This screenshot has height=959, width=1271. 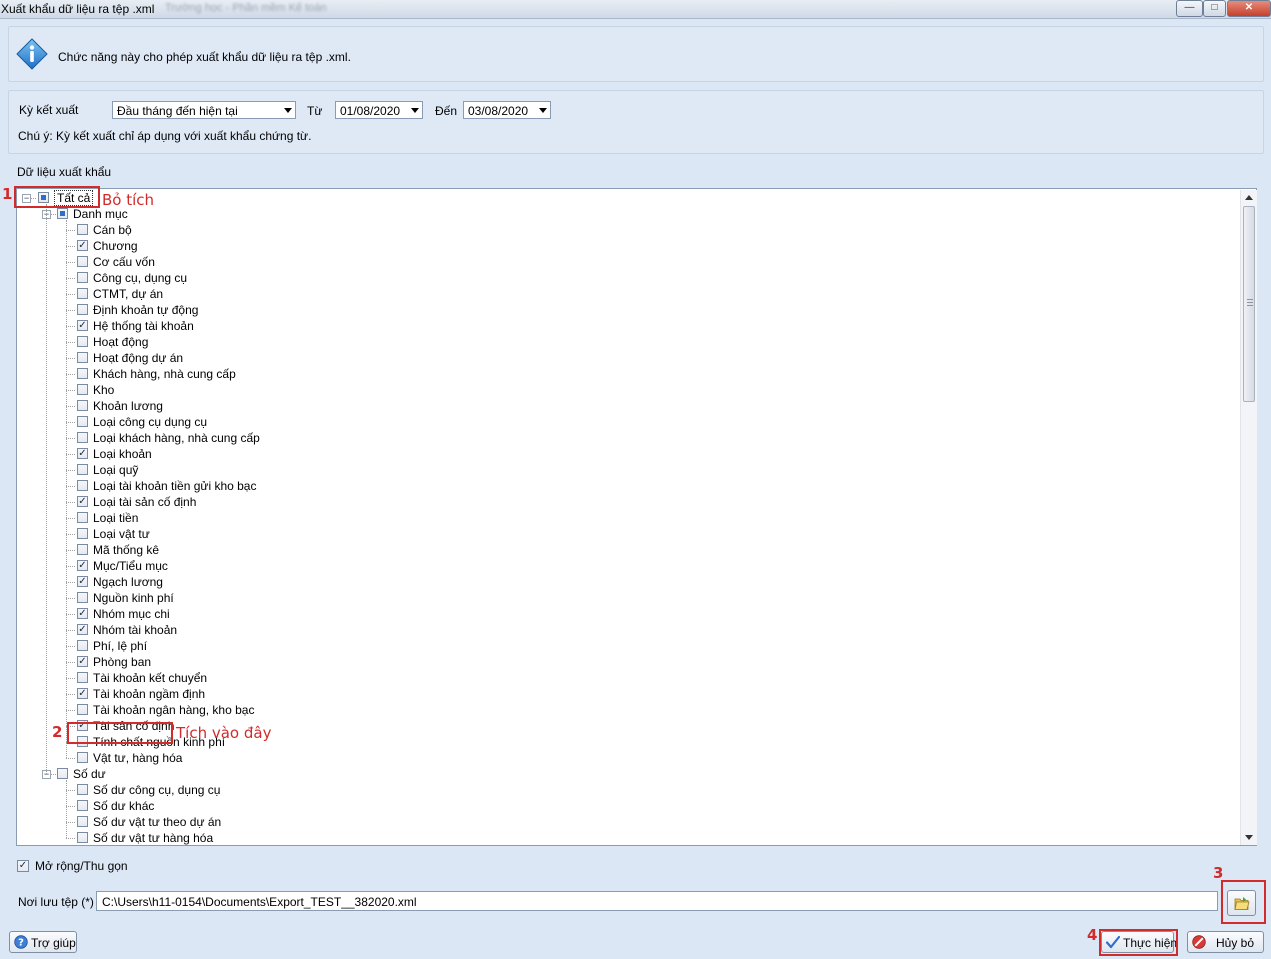 What do you see at coordinates (112, 230) in the screenshot?
I see `tree-item-label: Cán bộ` at bounding box center [112, 230].